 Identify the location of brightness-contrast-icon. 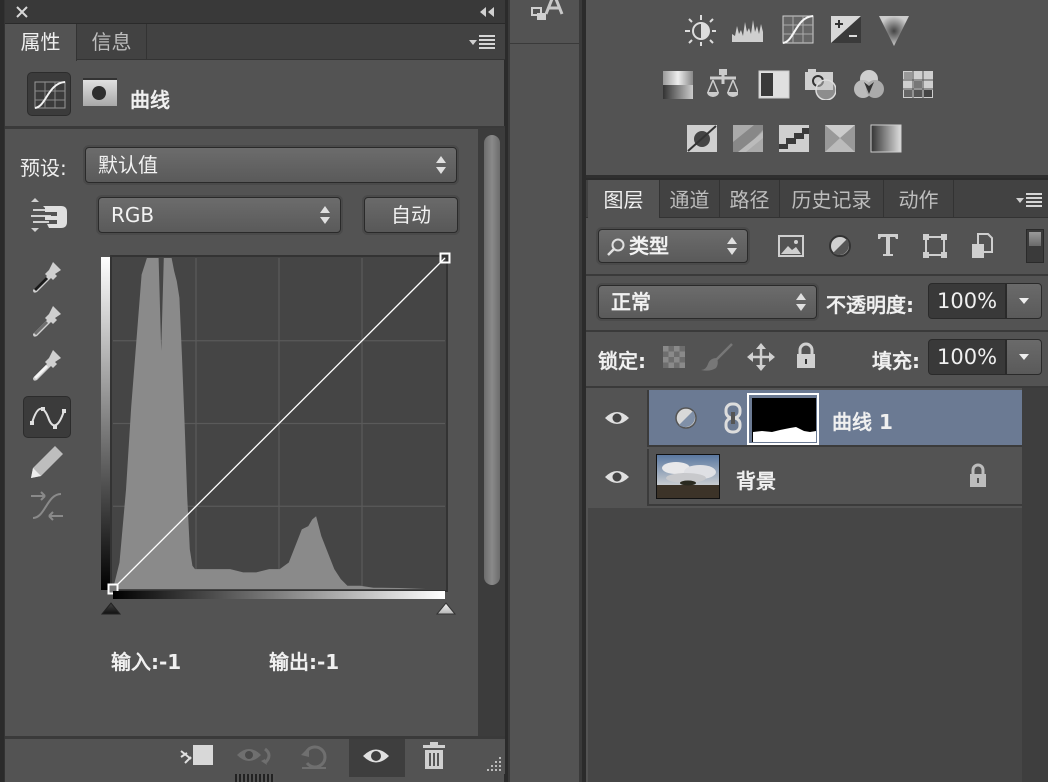
(700, 30).